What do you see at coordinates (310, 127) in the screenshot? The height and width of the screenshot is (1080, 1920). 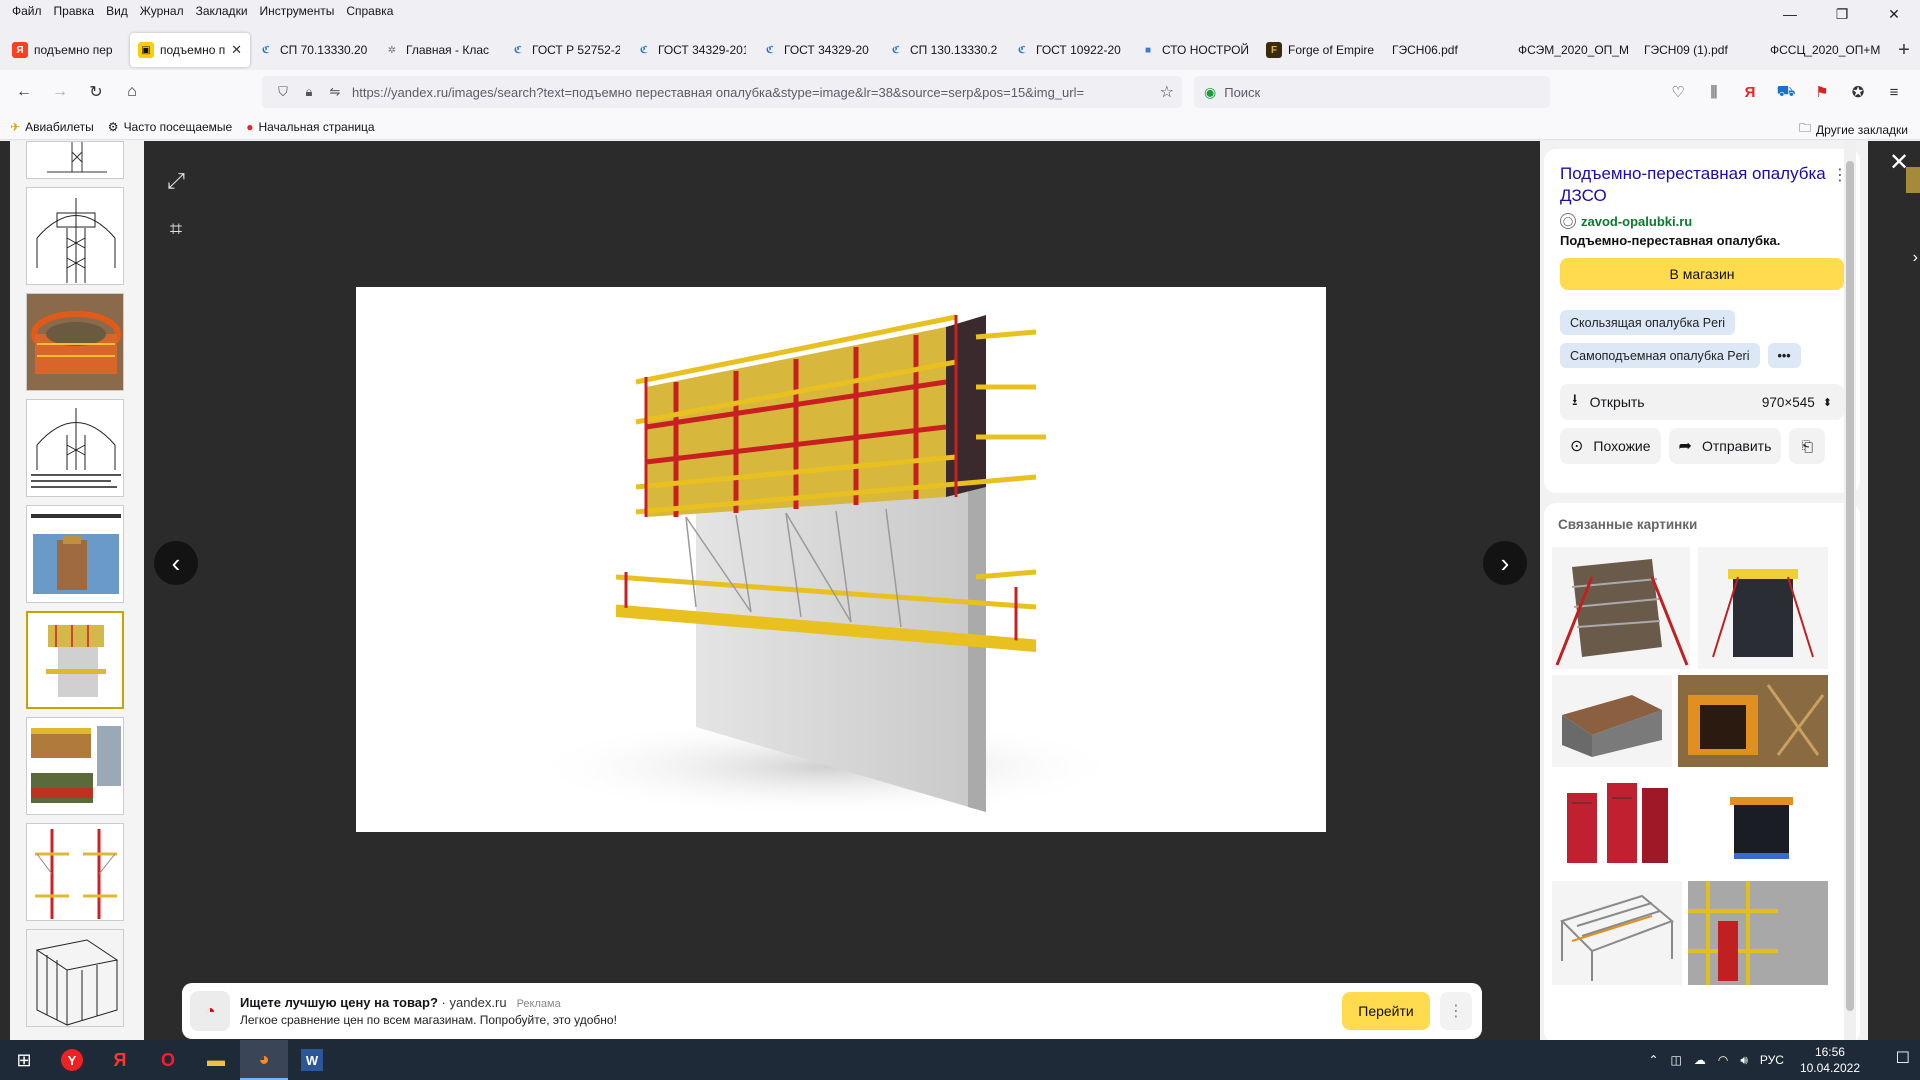 I see `bookmark-item: ● Начальная страница` at bounding box center [310, 127].